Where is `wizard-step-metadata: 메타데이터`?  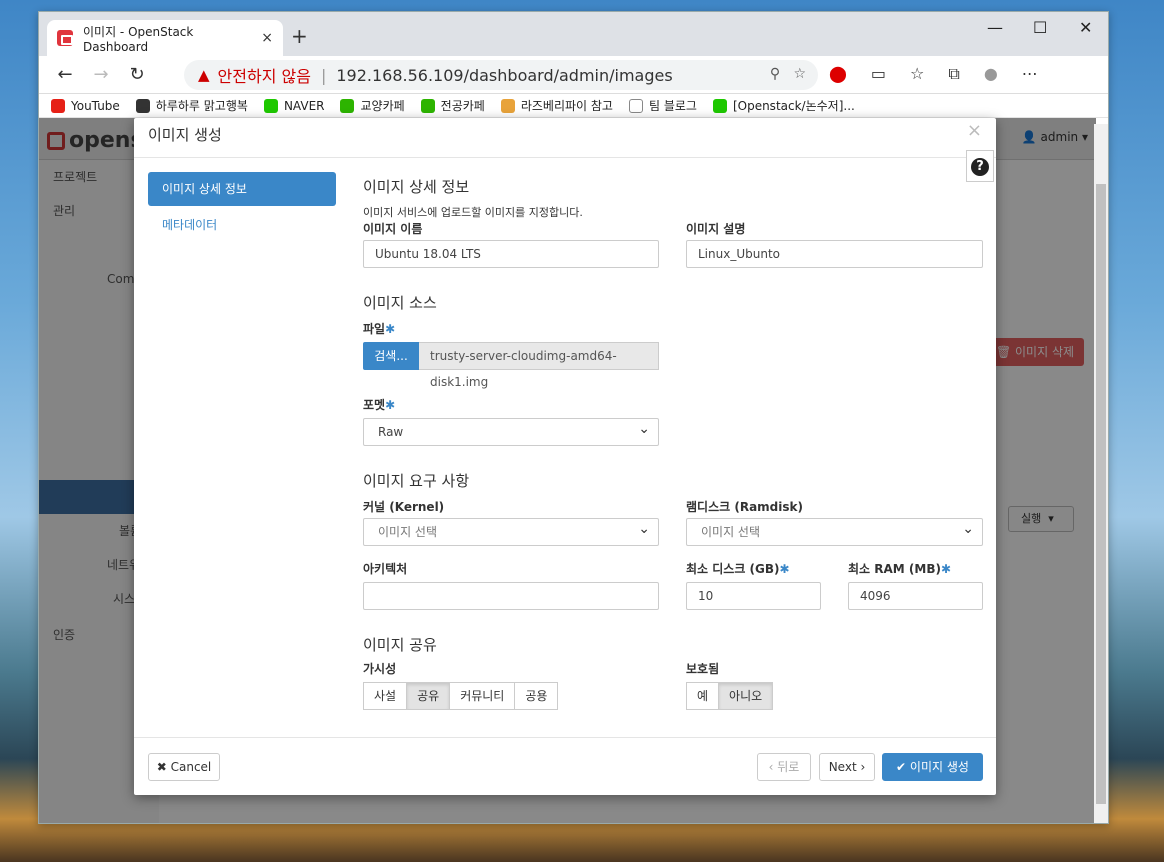 wizard-step-metadata: 메타데이터 is located at coordinates (242, 225).